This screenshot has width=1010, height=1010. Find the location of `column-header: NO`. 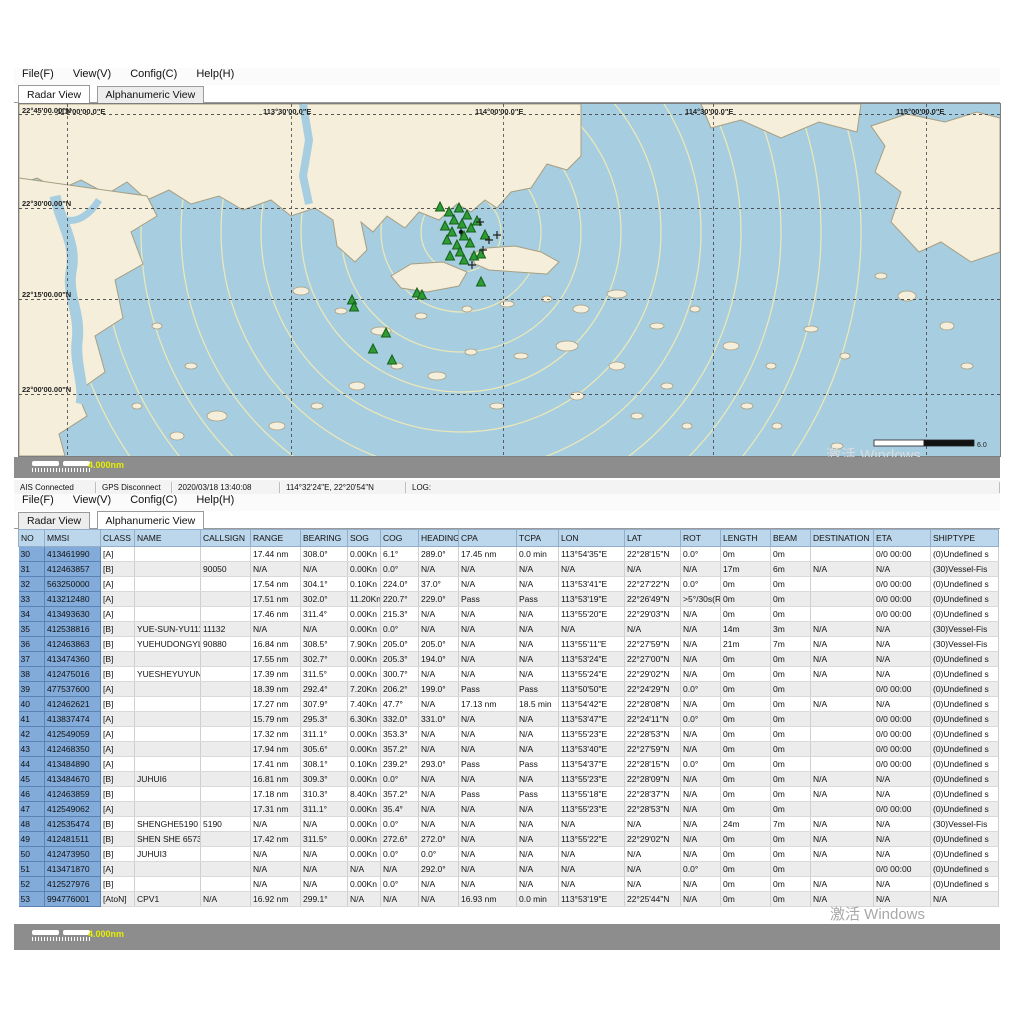

column-header: NO is located at coordinates (31, 538).